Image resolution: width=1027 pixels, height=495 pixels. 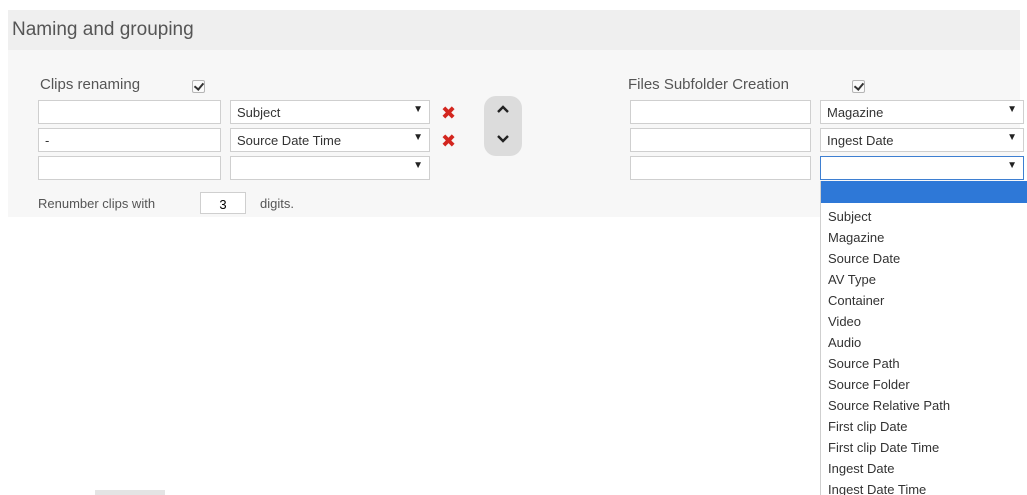 What do you see at coordinates (223, 203) in the screenshot?
I see `renumber-digits-input` at bounding box center [223, 203].